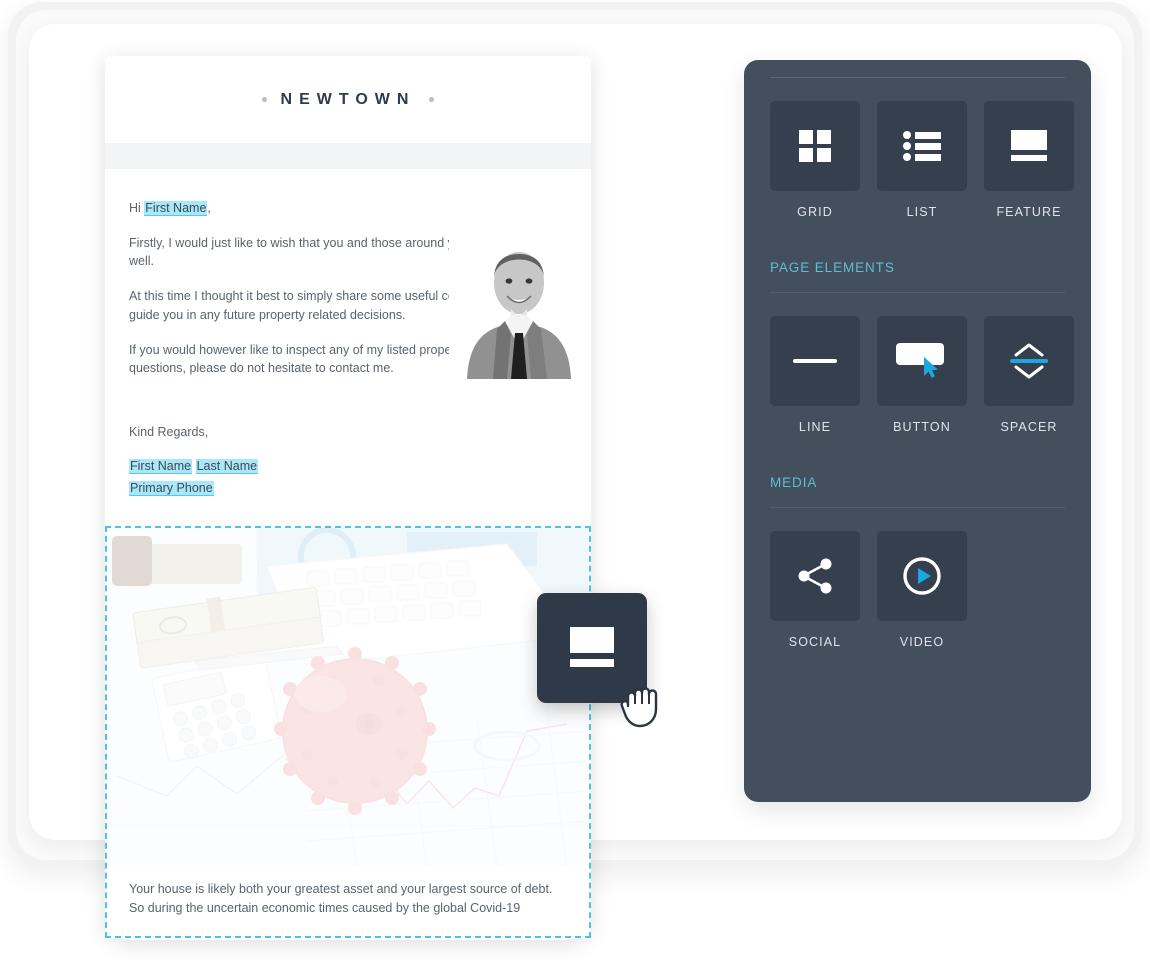 The height and width of the screenshot is (960, 1150). I want to click on tile-feature-label: FEATURE, so click(1029, 212).